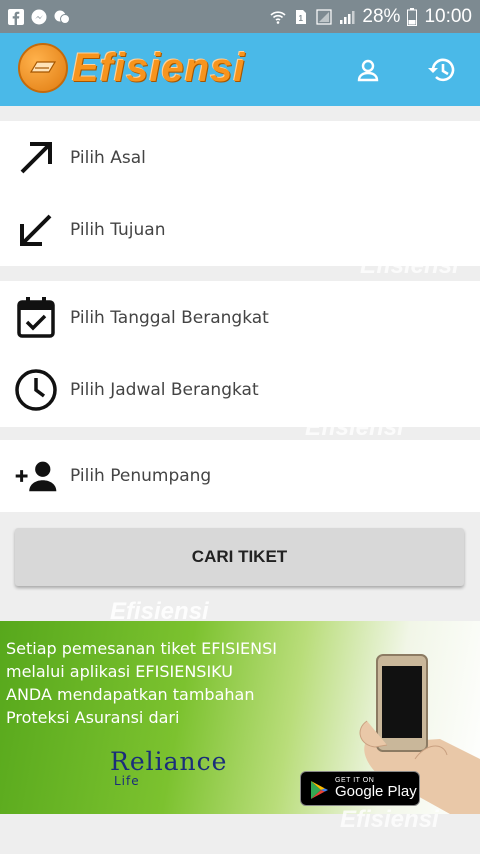 The height and width of the screenshot is (854, 480). I want to click on promo-line: ANDA mendapatkan tambahan, so click(130, 694).